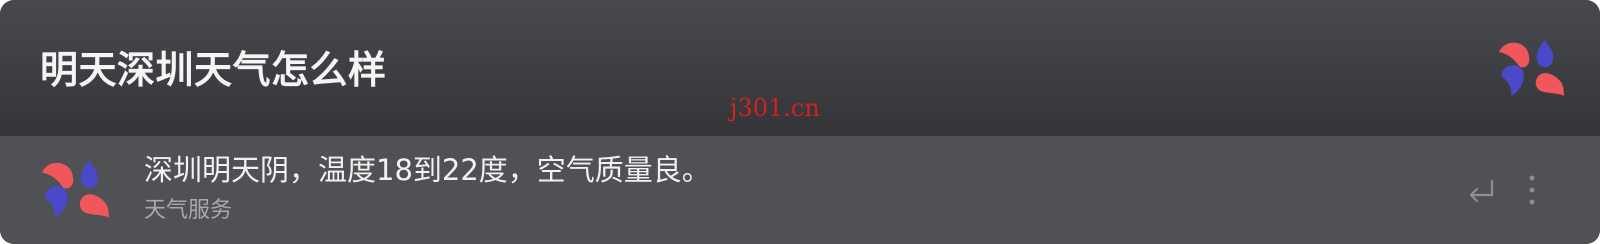  Describe the element at coordinates (775, 108) in the screenshot. I see `watermark-text: j301.cn` at that location.